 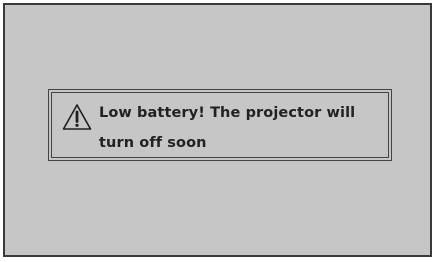 I want to click on warning-triangle-icon, so click(x=77, y=117).